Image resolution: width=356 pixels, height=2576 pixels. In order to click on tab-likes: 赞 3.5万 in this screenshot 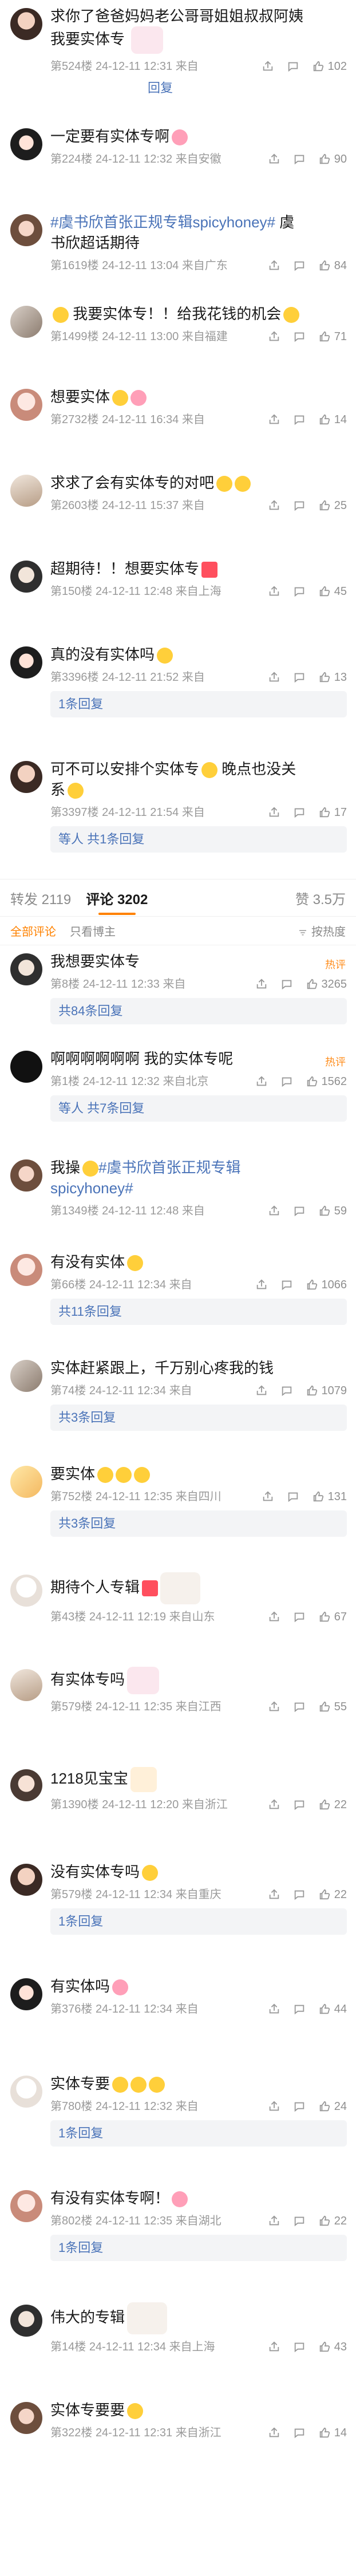, I will do `click(320, 898)`.